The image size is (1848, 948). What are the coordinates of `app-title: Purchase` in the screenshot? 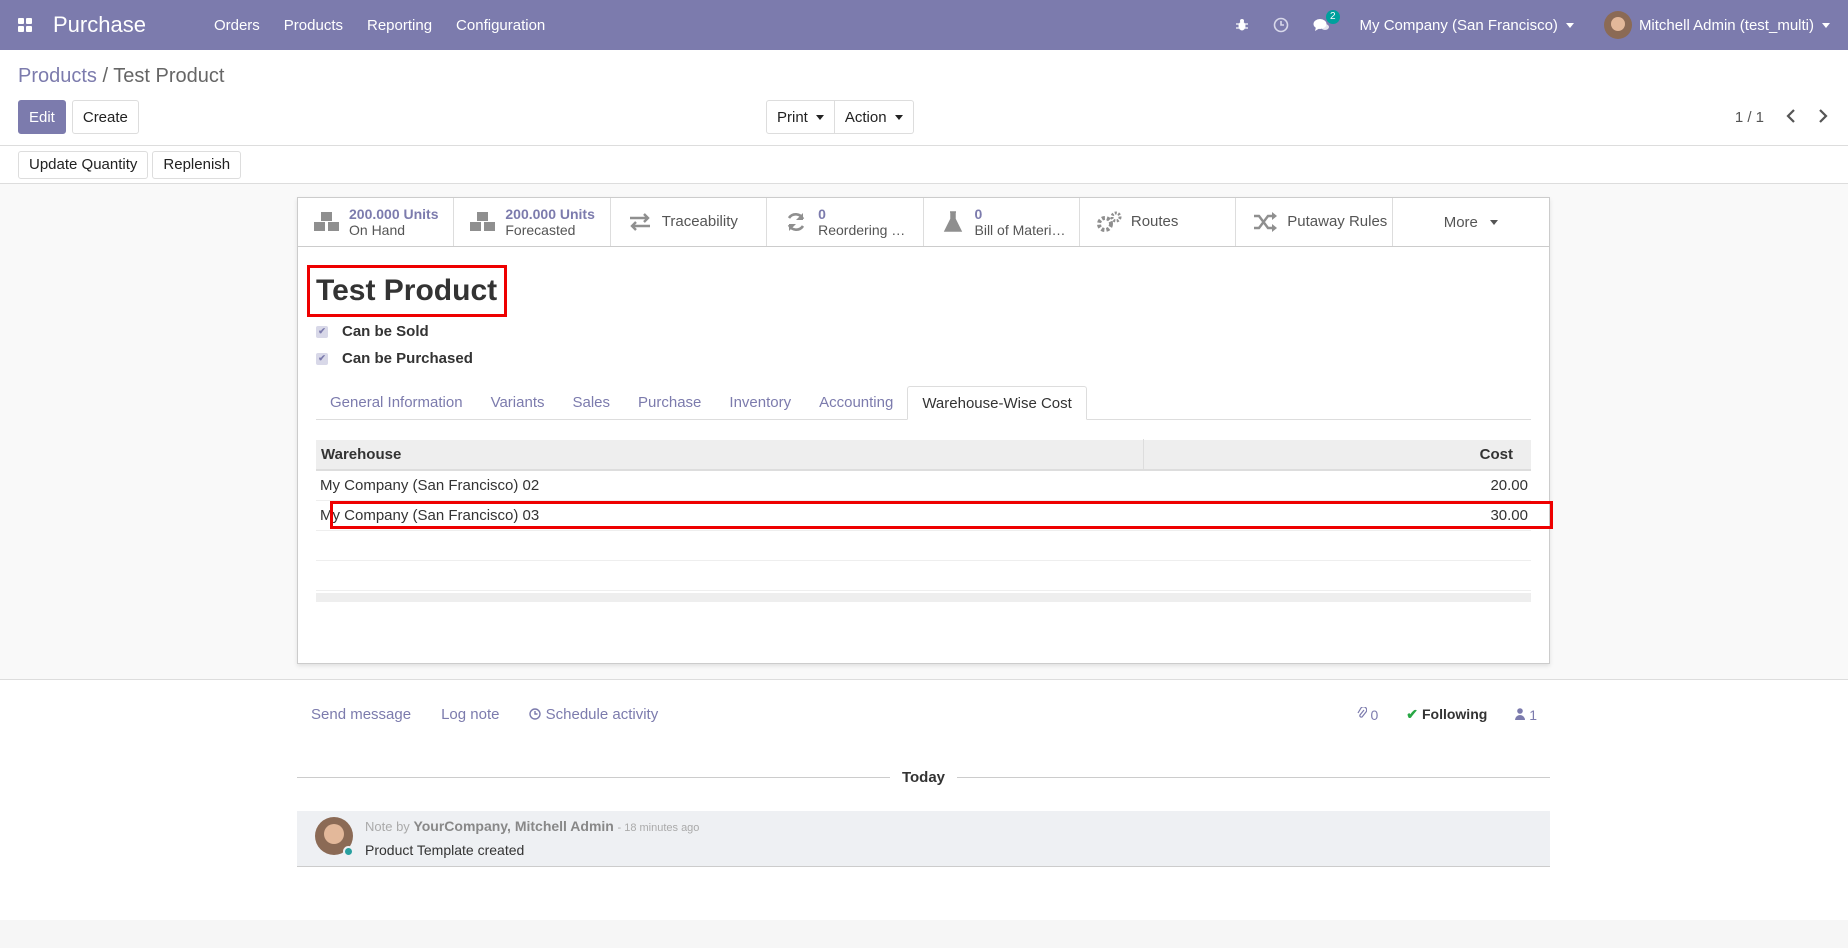 It's located at (99, 25).